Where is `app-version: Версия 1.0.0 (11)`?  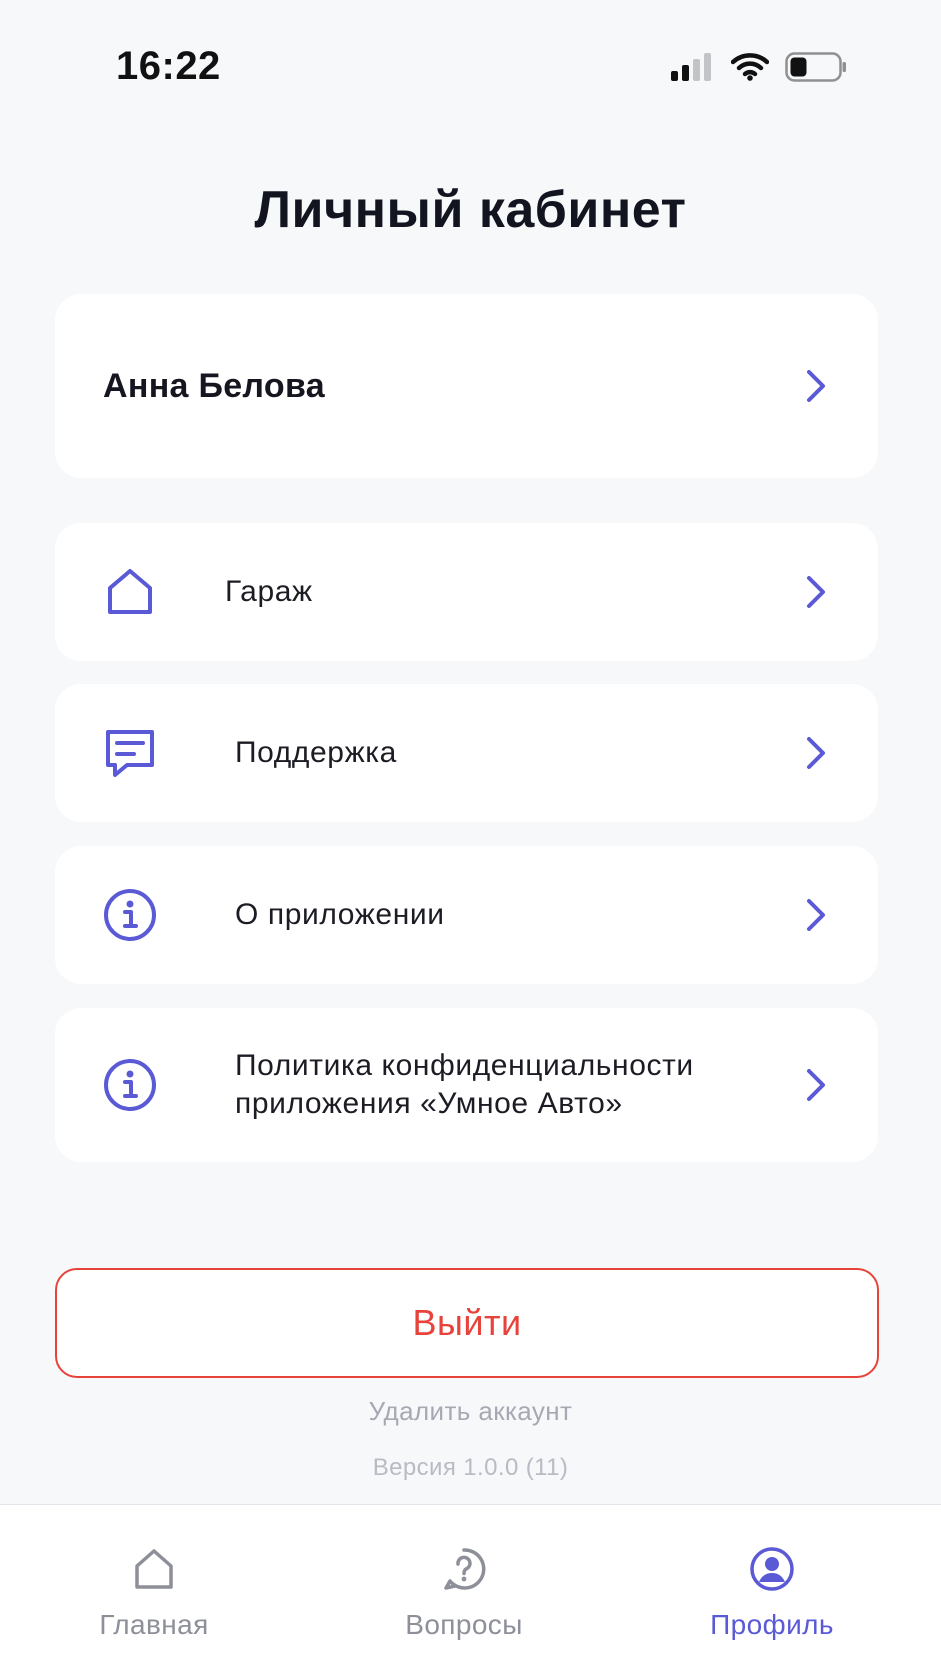 app-version: Версия 1.0.0 (11) is located at coordinates (470, 1467).